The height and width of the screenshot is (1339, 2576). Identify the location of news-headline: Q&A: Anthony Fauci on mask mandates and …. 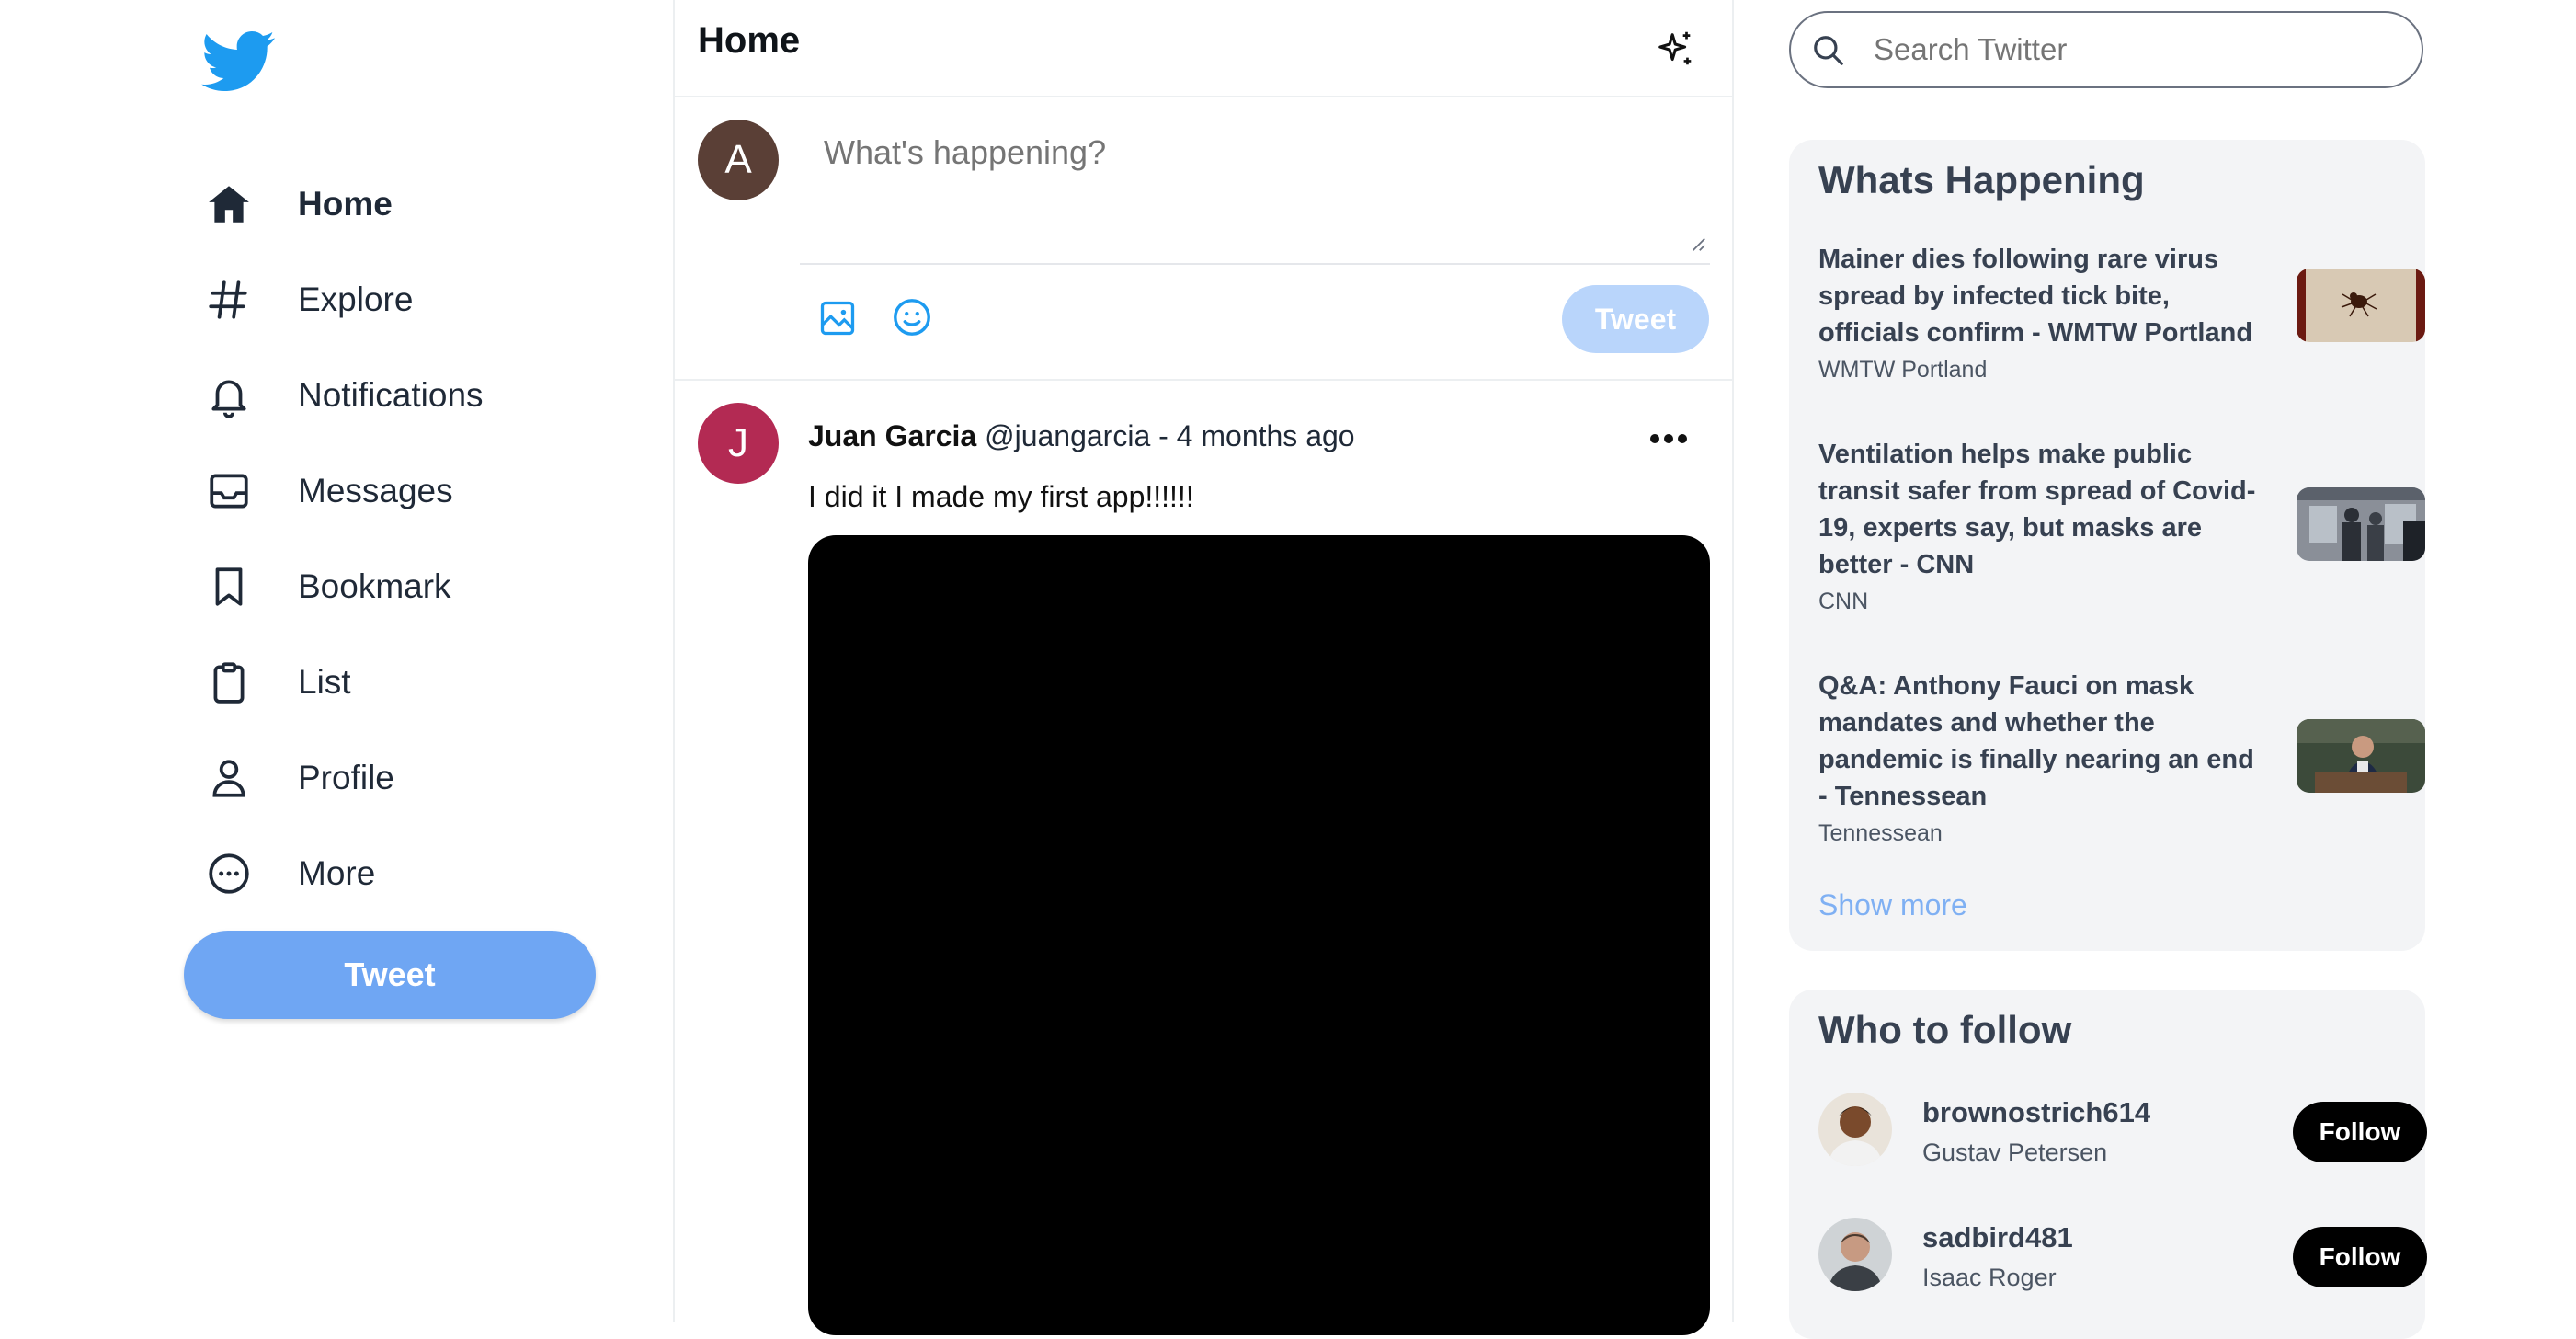
(2041, 741).